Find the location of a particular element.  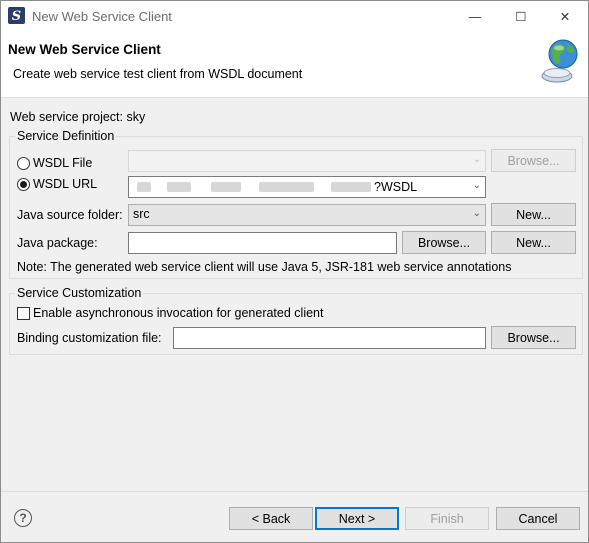

back-label: < Back is located at coordinates (271, 518).